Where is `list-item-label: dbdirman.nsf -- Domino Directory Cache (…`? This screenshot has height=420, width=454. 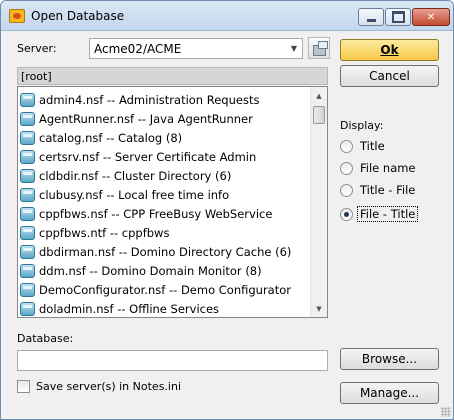
list-item-label: dbdirman.nsf -- Domino Directory Cache (… is located at coordinates (165, 251).